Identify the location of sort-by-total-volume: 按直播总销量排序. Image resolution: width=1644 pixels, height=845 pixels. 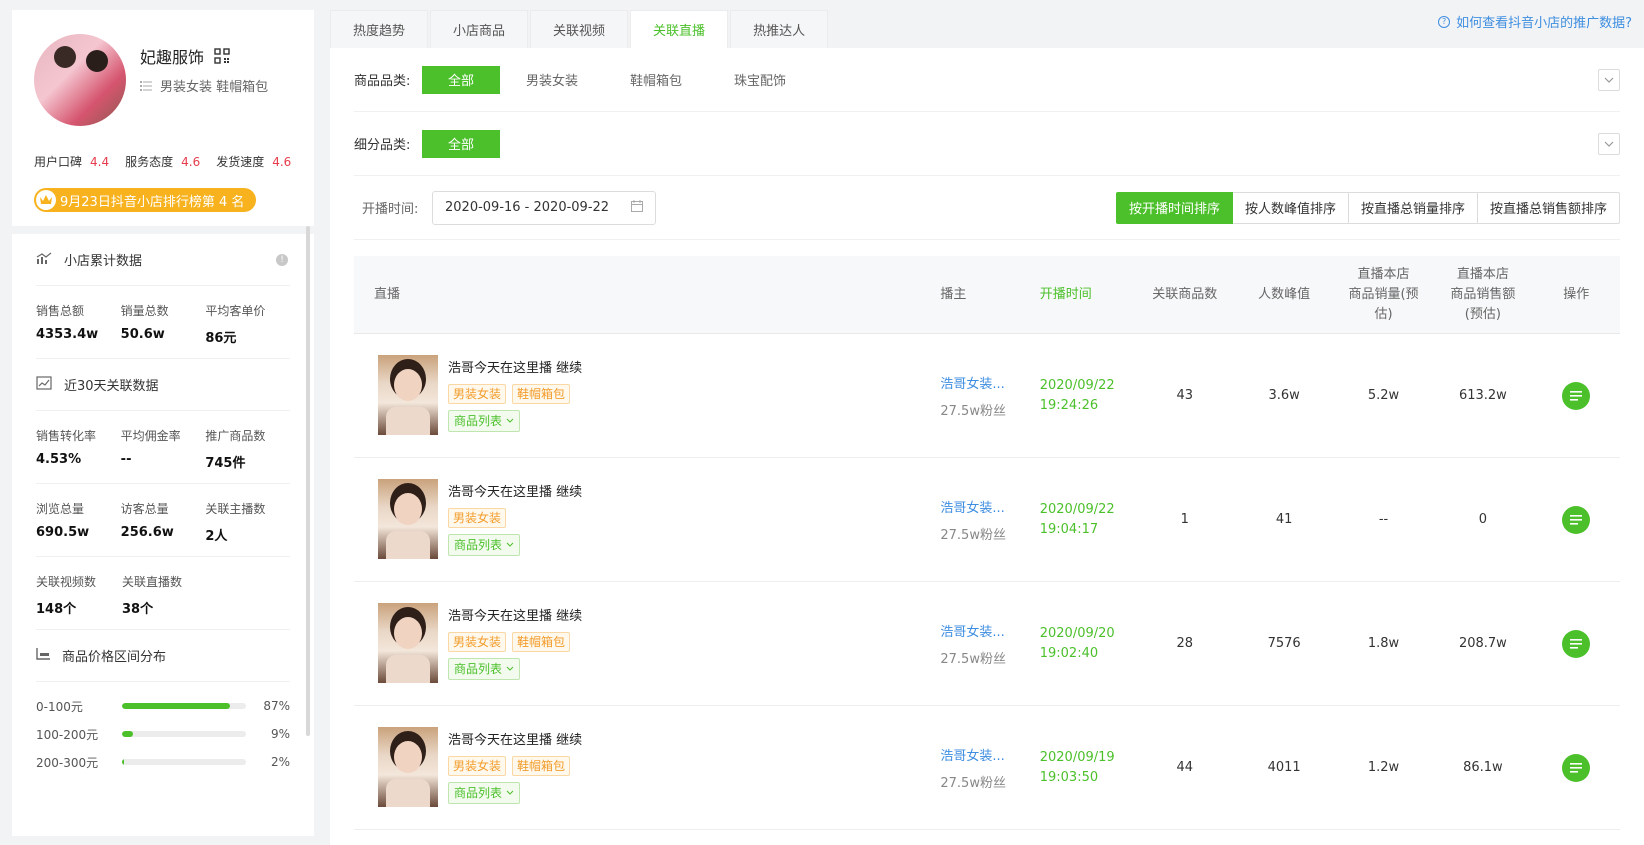
(1413, 207).